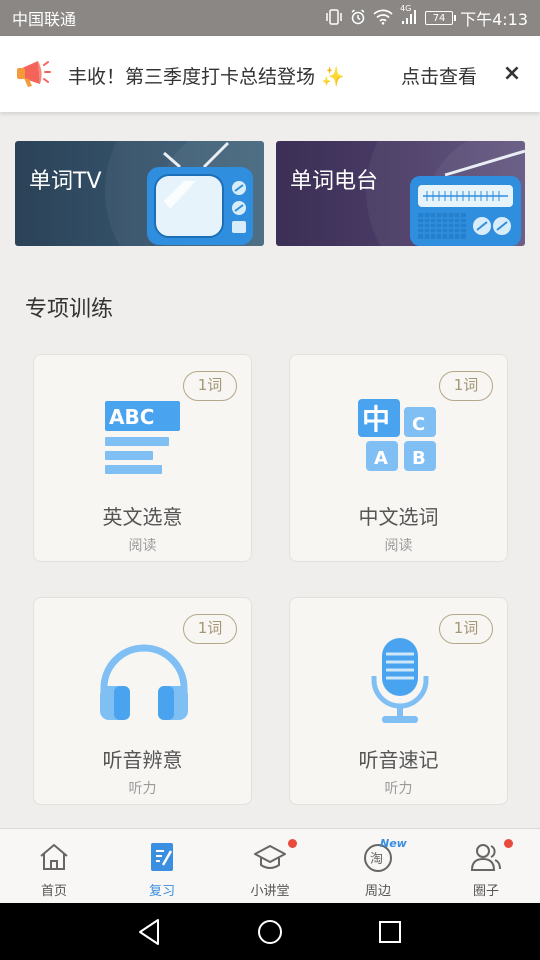  What do you see at coordinates (270, 857) in the screenshot?
I see `graduation-cap-icon` at bounding box center [270, 857].